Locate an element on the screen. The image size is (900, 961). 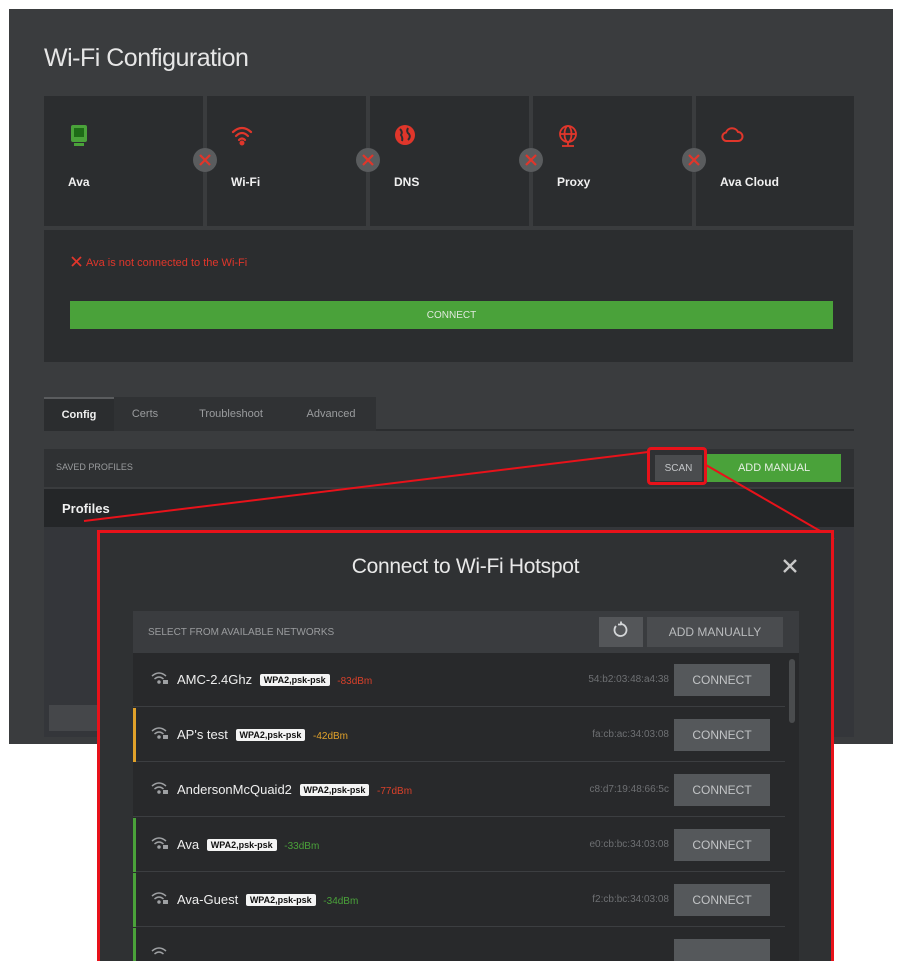
networks-header-label: SELECT FROM AVAILABLE NETWORKS is located at coordinates (241, 632).